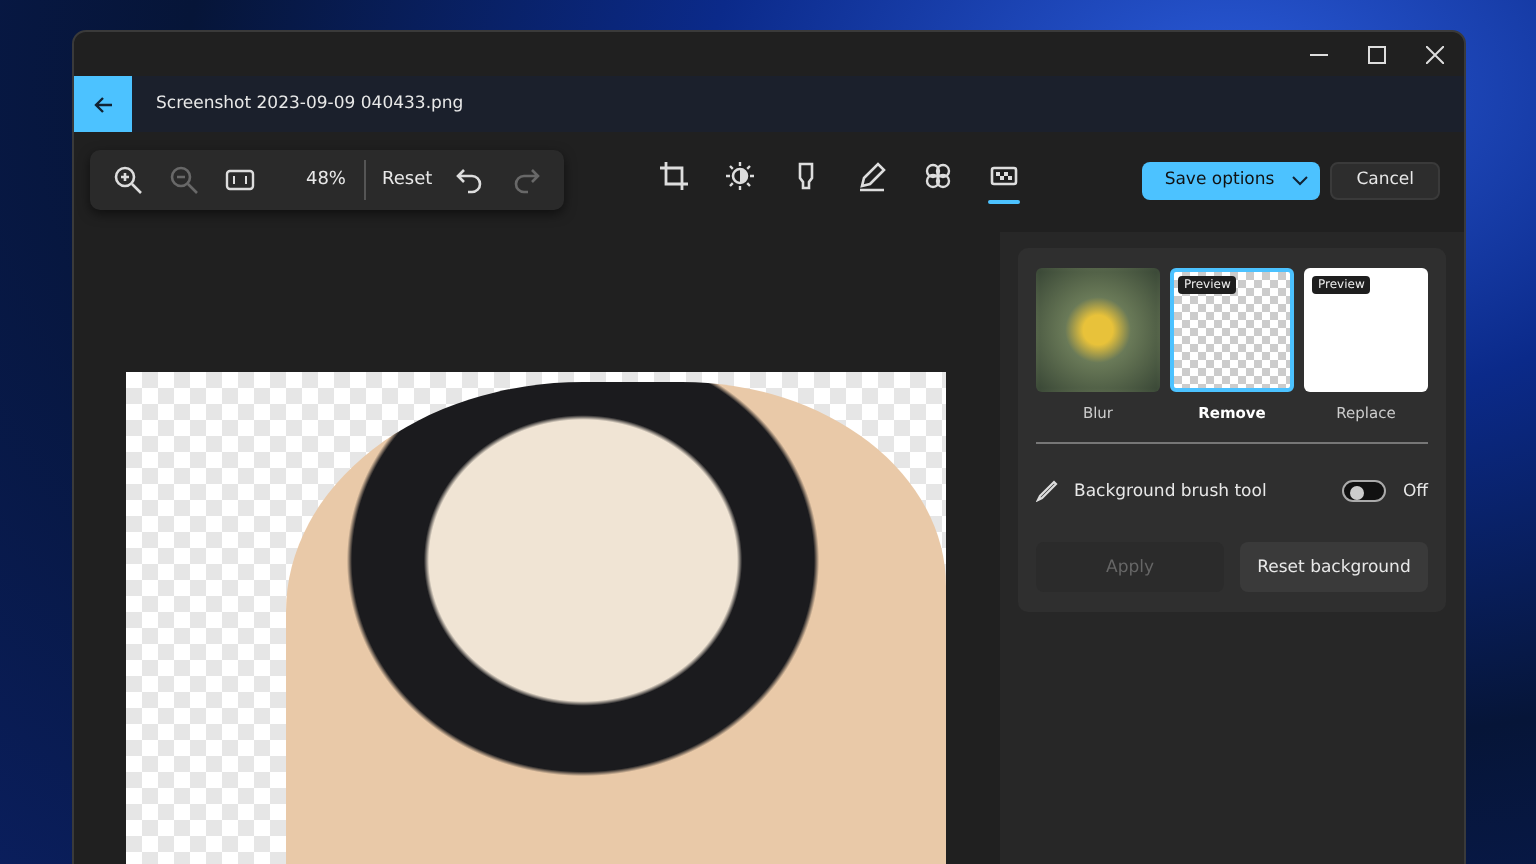  What do you see at coordinates (310, 104) in the screenshot?
I see `window-title: Screenshot 2023-09-09 040433.png` at bounding box center [310, 104].